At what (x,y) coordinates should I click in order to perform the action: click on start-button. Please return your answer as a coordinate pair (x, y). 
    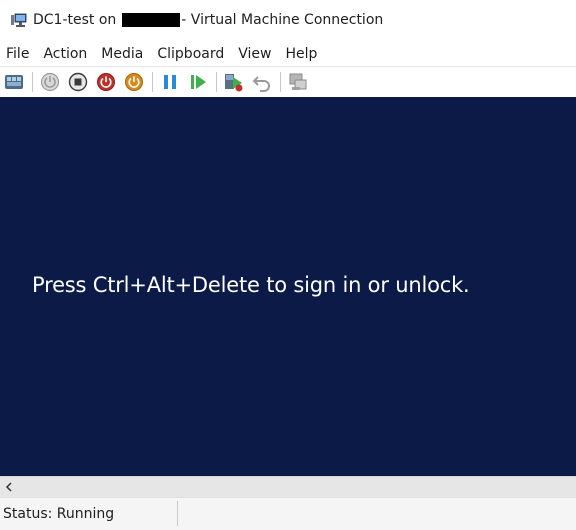
    Looking at the image, I should click on (50, 82).